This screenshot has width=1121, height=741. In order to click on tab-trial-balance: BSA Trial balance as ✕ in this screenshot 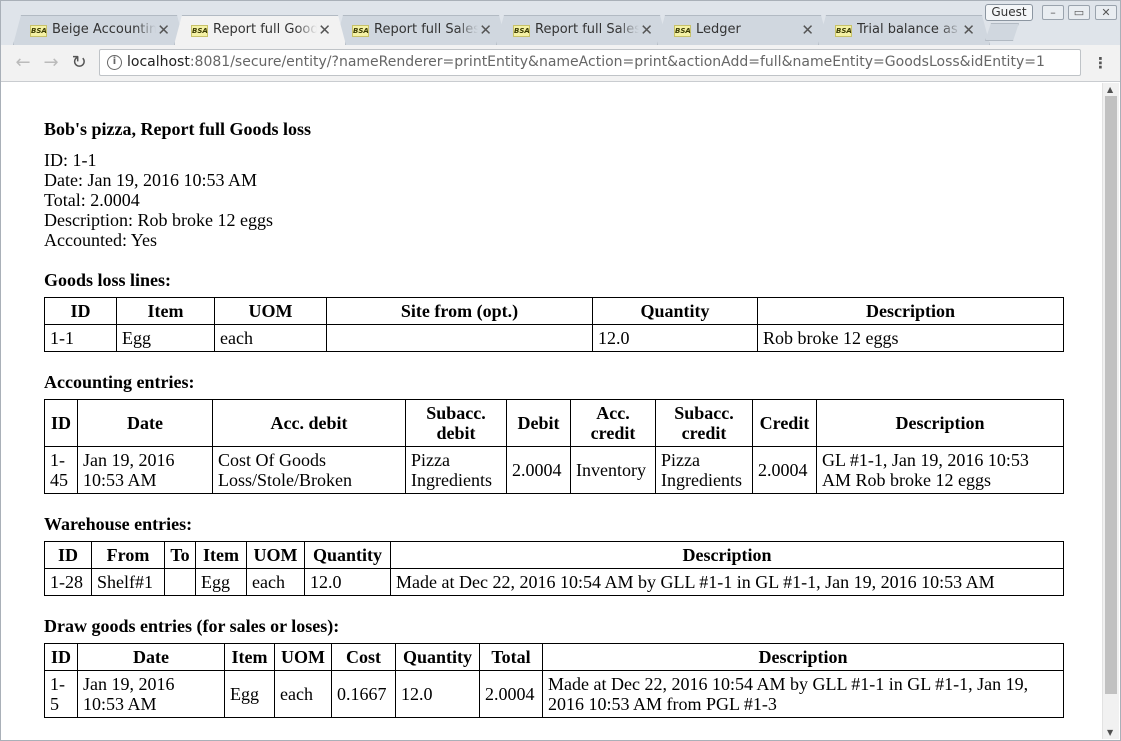, I will do `click(904, 30)`.